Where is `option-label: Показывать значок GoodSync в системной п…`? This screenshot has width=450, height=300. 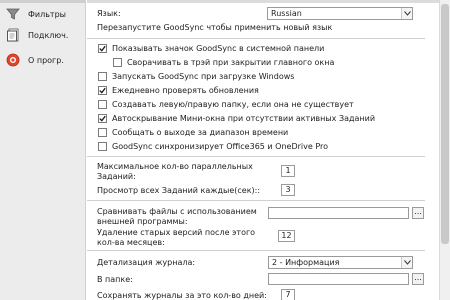
option-label: Показывать значок GoodSync в системной п… is located at coordinates (218, 48).